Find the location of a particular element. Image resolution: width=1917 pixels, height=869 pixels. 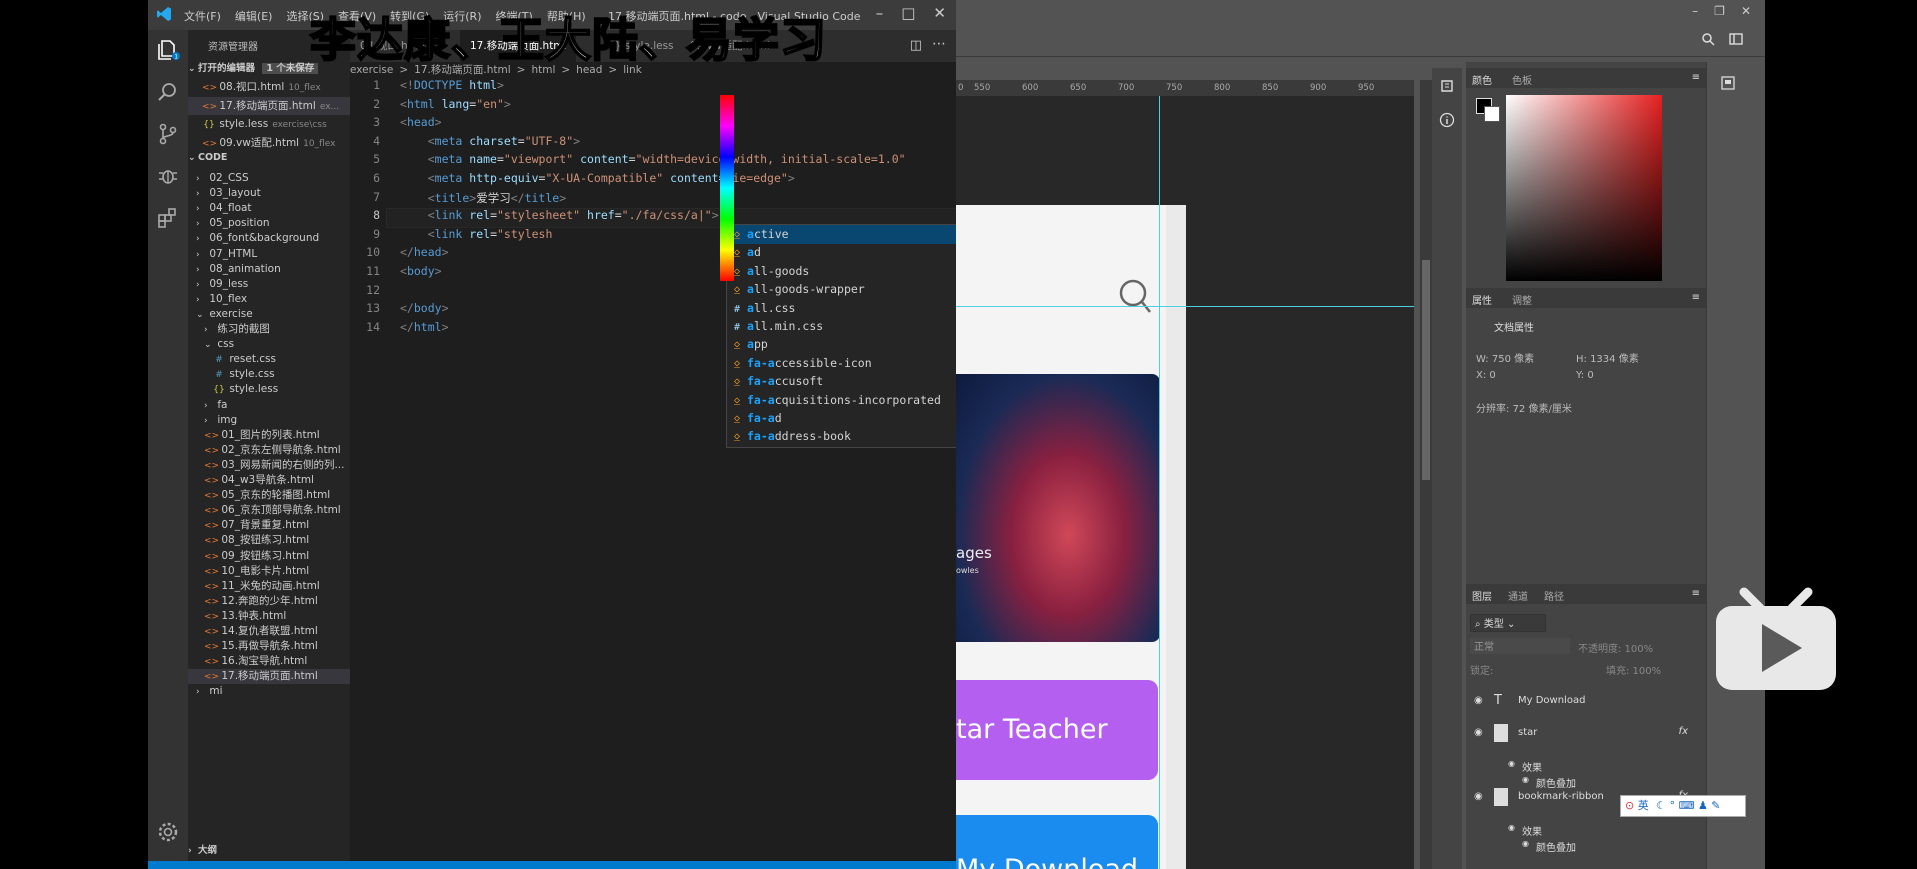

folder-item: › 10_flex is located at coordinates (273, 299).